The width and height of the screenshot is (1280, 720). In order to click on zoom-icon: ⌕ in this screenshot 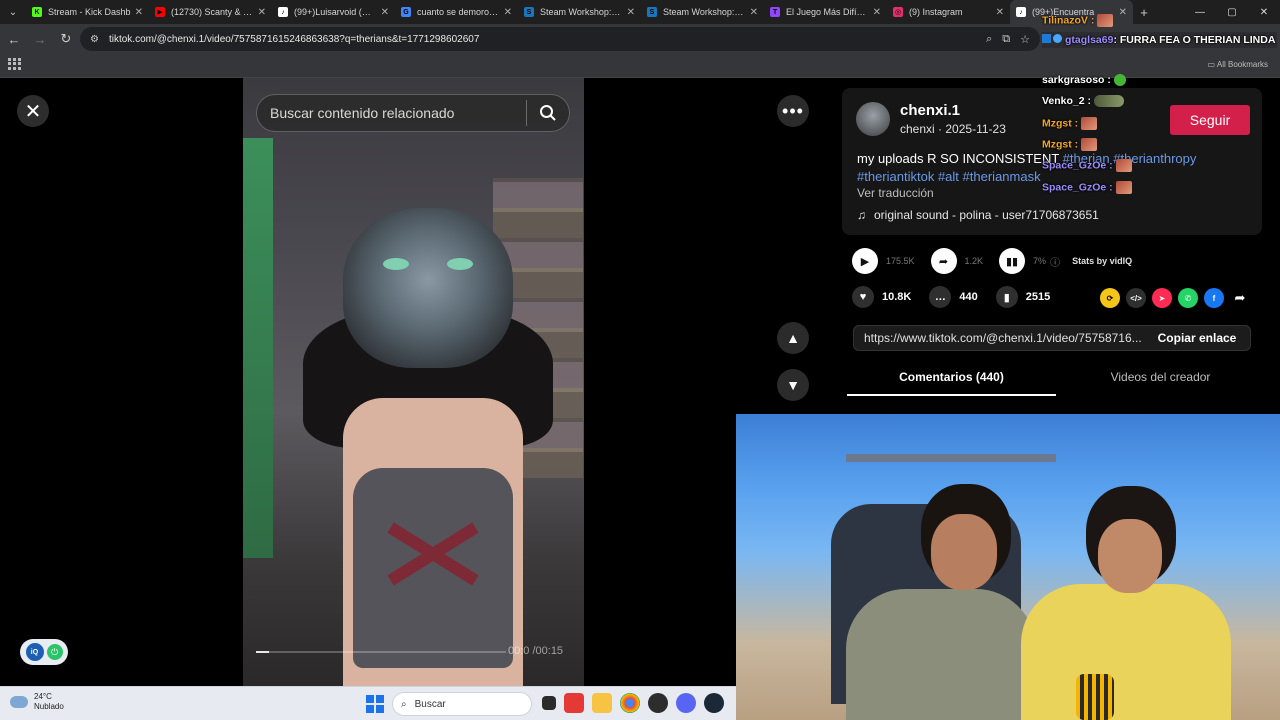, I will do `click(989, 39)`.